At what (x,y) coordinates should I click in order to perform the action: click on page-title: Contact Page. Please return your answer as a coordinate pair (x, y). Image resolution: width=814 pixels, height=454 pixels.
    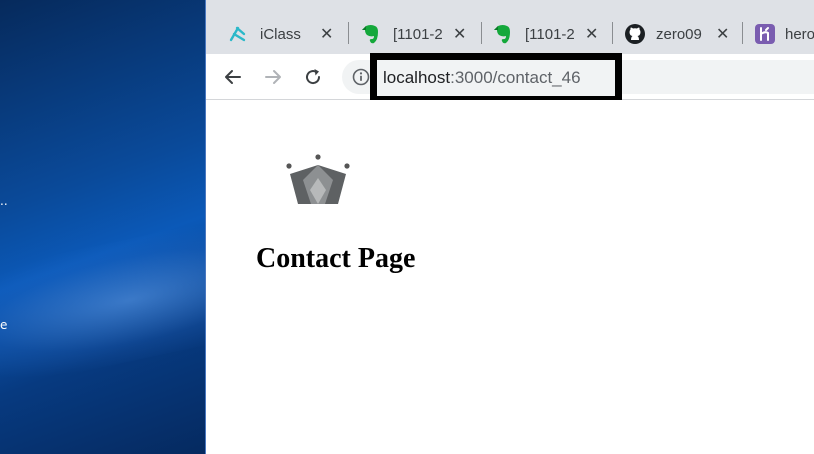
    Looking at the image, I should click on (336, 258).